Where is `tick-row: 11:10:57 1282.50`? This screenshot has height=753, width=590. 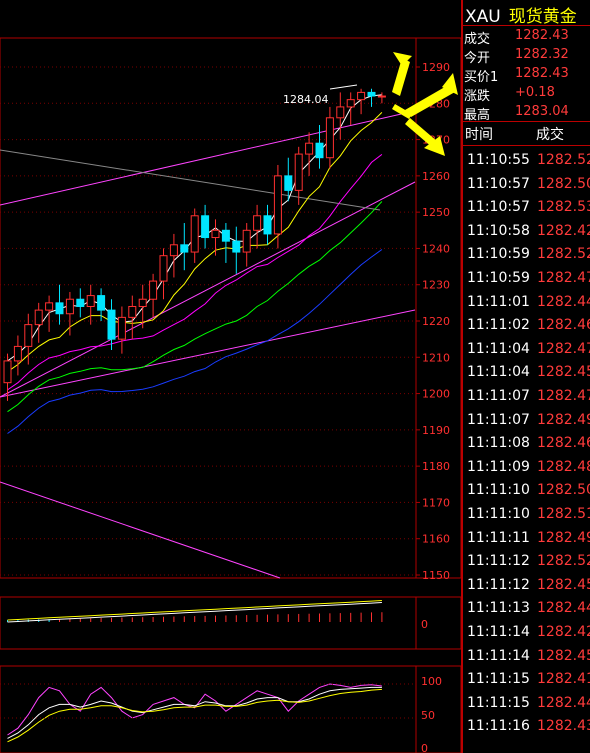
tick-row: 11:10:57 1282.50 is located at coordinates (526, 187).